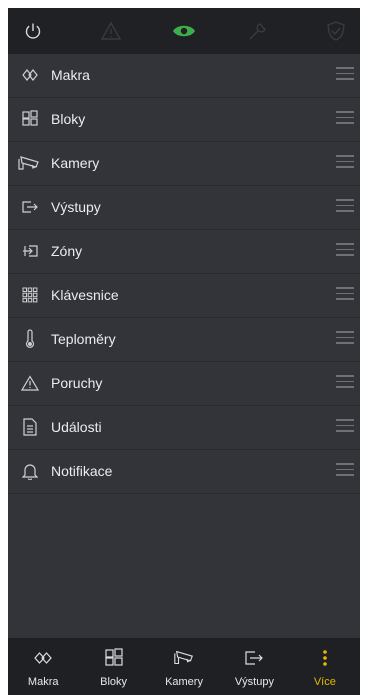  I want to click on document-icon, so click(30, 427).